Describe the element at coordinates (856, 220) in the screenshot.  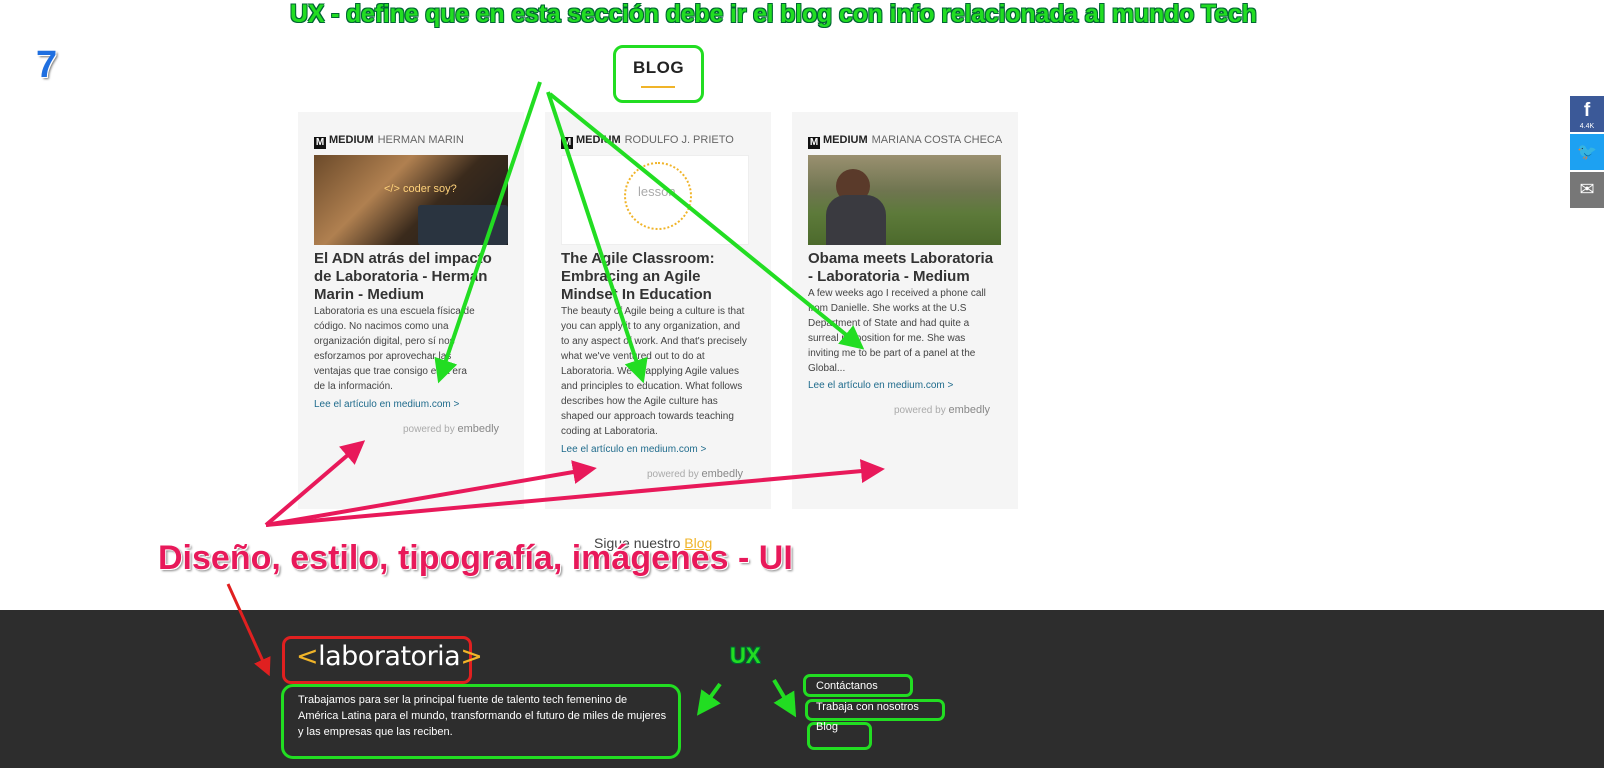
I see `person-body-shape` at that location.